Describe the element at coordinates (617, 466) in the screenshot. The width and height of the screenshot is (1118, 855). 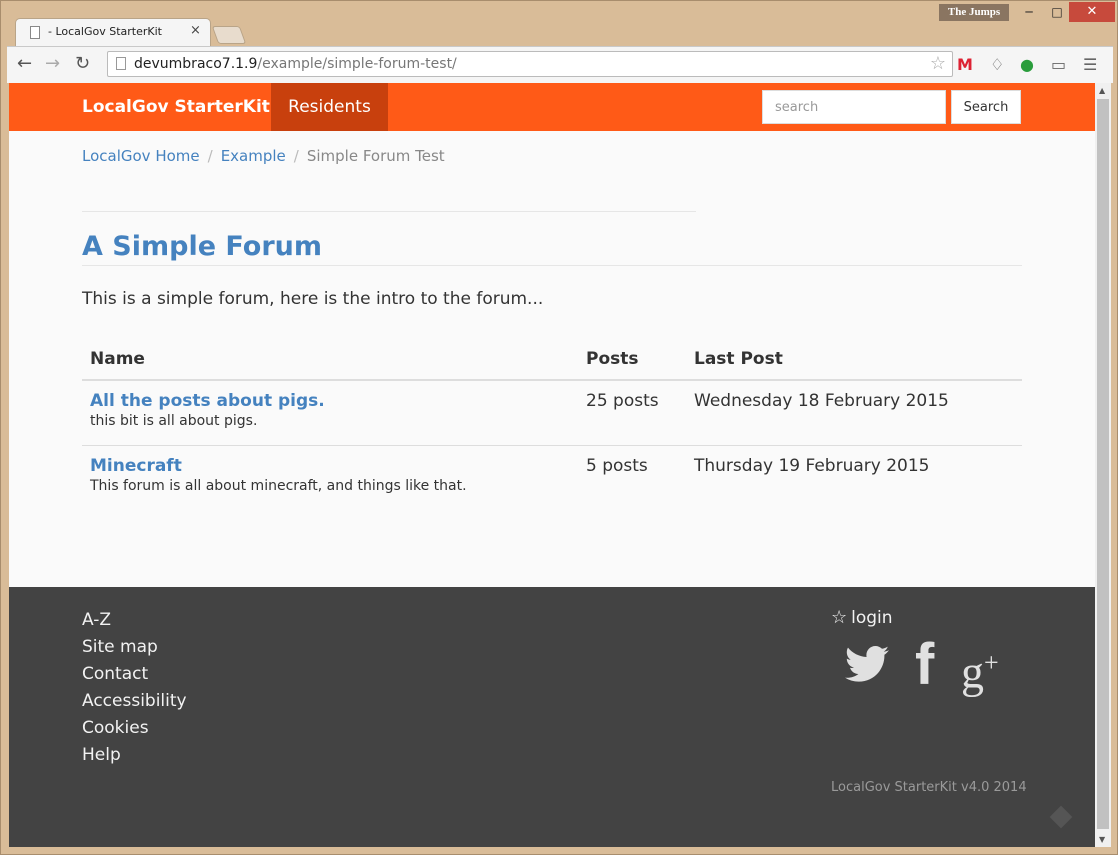
I see `forum-posts-cell: 5 posts` at that location.